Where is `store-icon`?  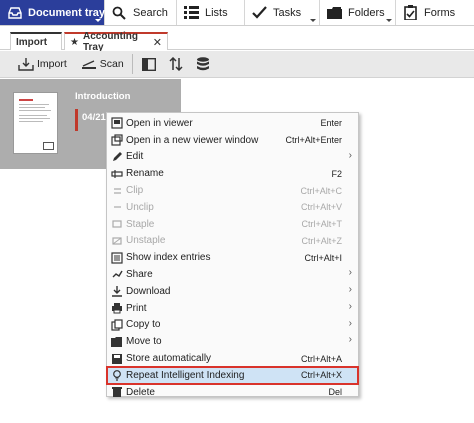
store-icon is located at coordinates (116, 359).